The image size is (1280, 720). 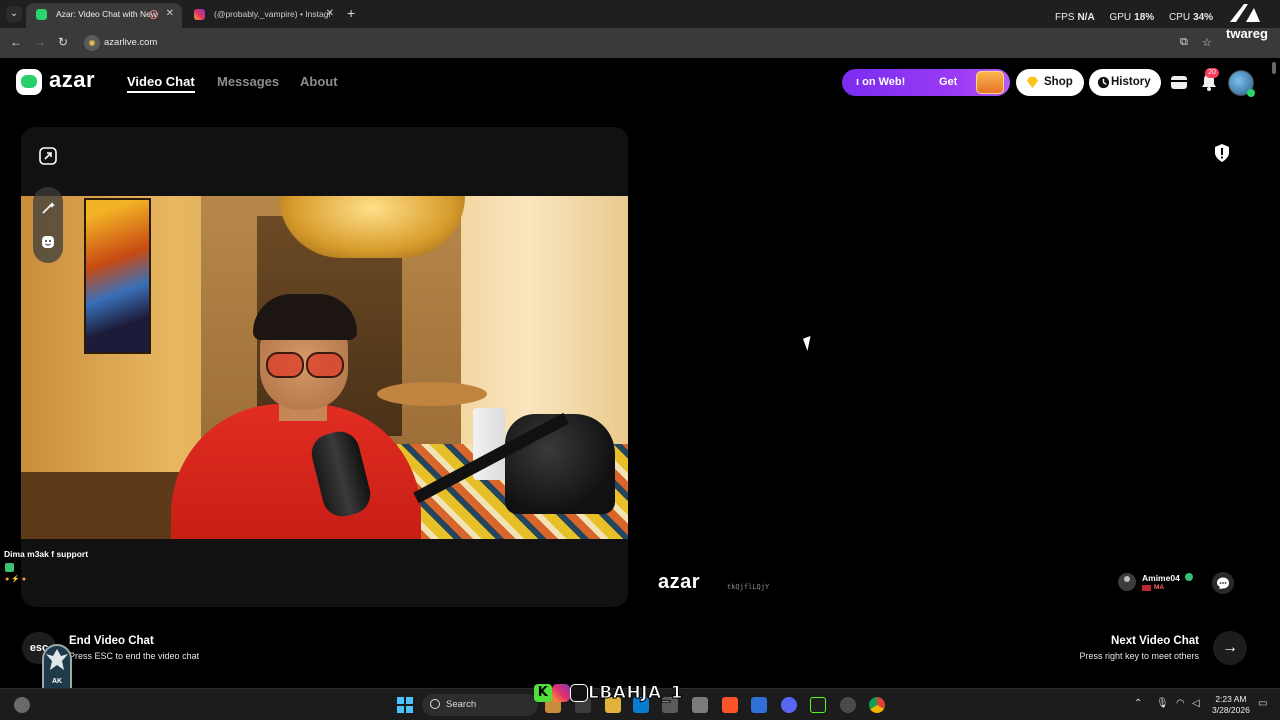 What do you see at coordinates (1127, 582) in the screenshot?
I see `partner-avatar-icon` at bounding box center [1127, 582].